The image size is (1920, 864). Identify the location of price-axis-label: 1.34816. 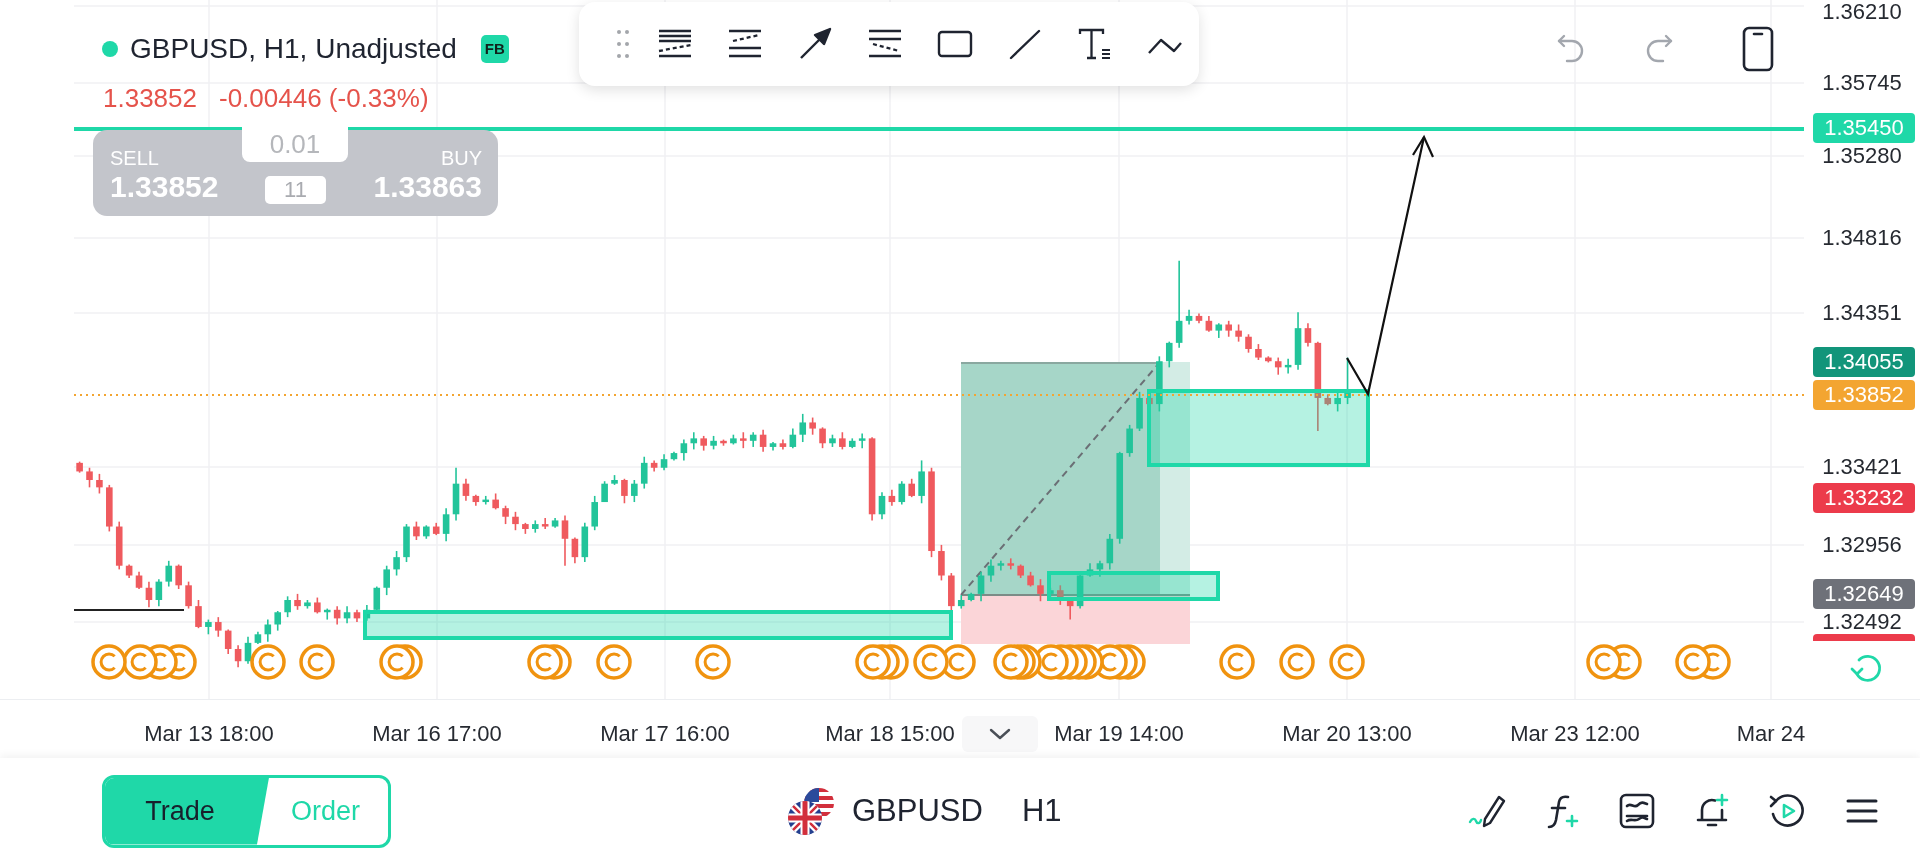
(1862, 238).